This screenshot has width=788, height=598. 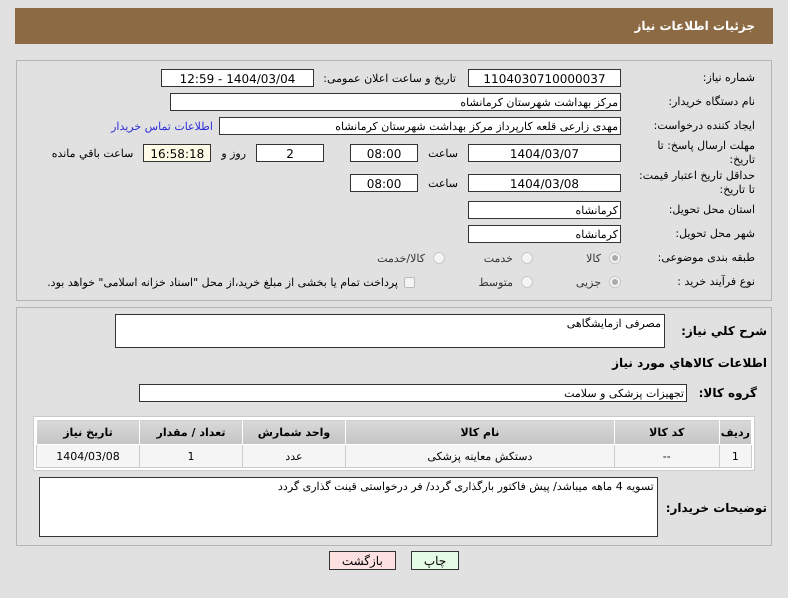 What do you see at coordinates (435, 560) in the screenshot?
I see `print-button: چاپ` at bounding box center [435, 560].